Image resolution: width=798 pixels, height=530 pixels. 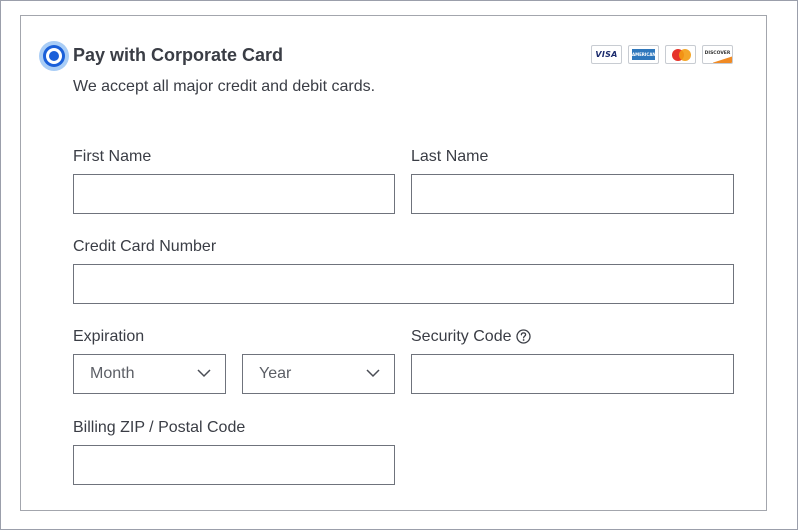 I want to click on first-name-label: First Name, so click(x=112, y=156).